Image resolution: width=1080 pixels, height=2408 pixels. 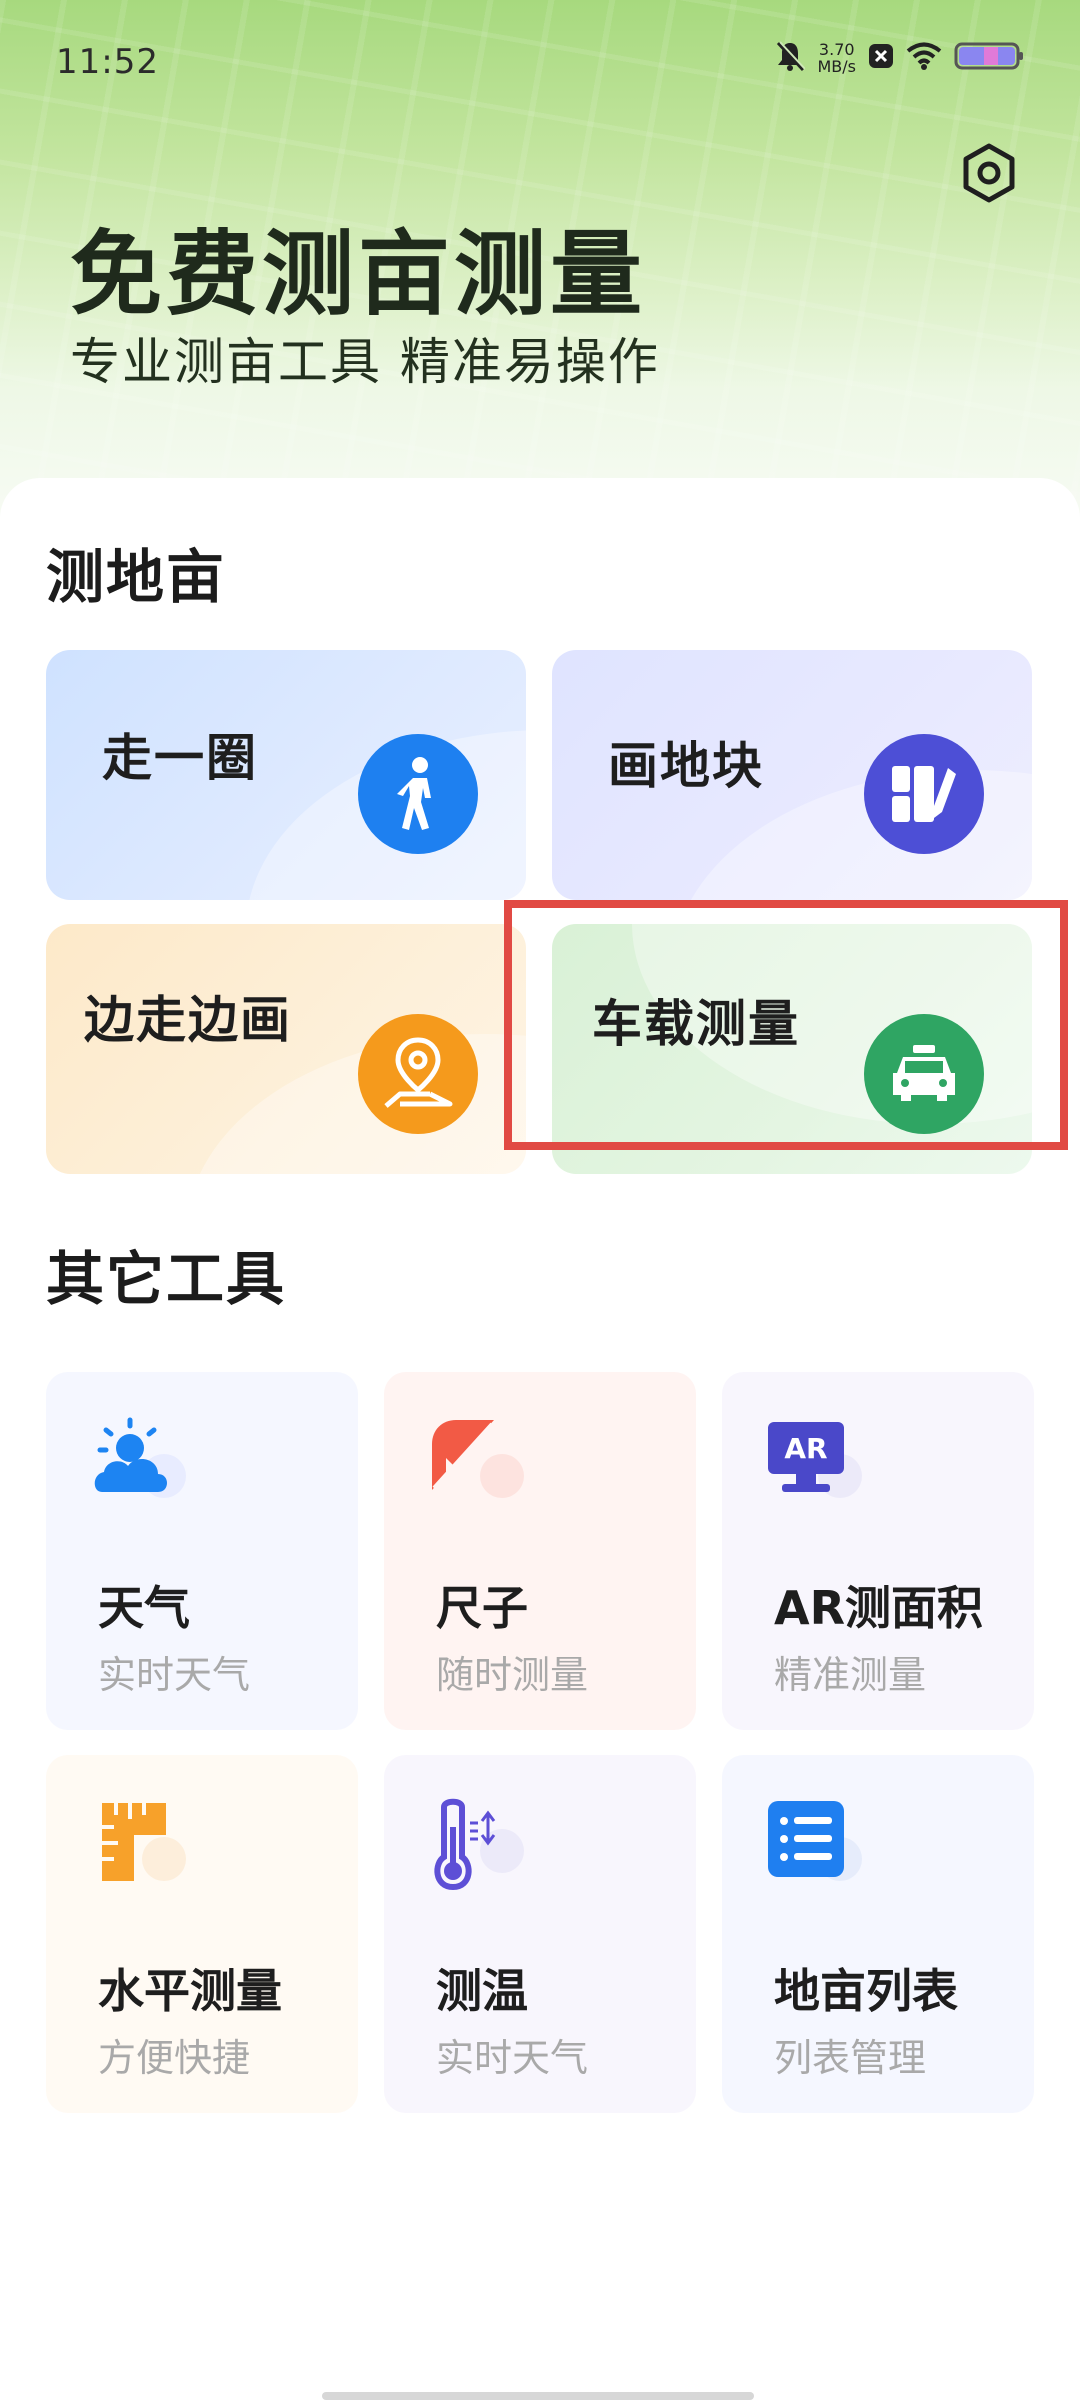 What do you see at coordinates (358, 274) in the screenshot?
I see `page-title: 免费测亩测量` at bounding box center [358, 274].